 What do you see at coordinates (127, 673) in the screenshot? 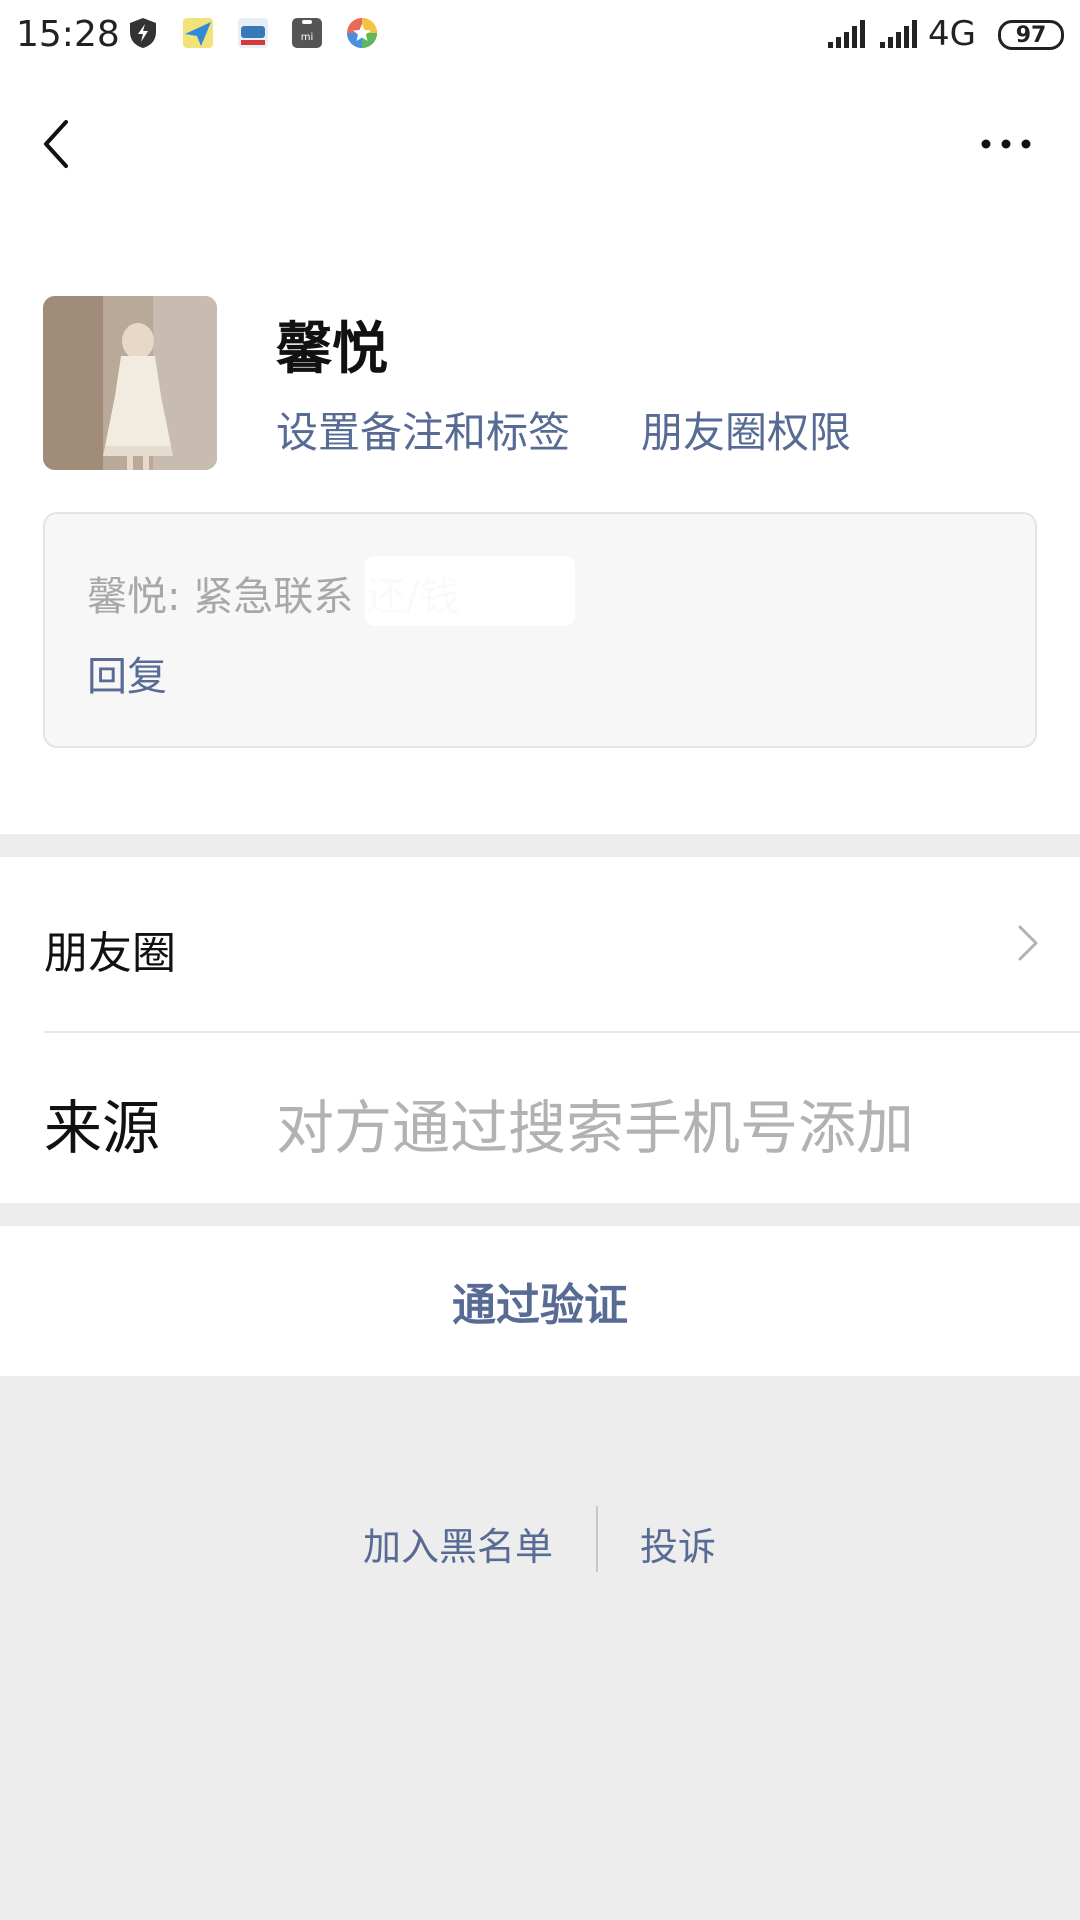
I see `reply-link: 回复` at bounding box center [127, 673].